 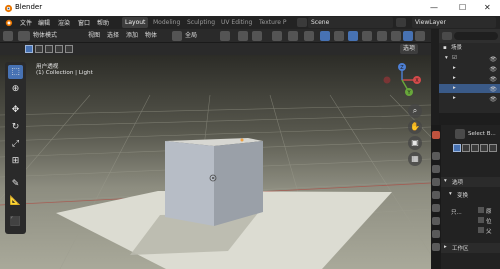 What do you see at coordinates (415, 159) in the screenshot?
I see `perspective-toggle-icon: ▦` at bounding box center [415, 159].